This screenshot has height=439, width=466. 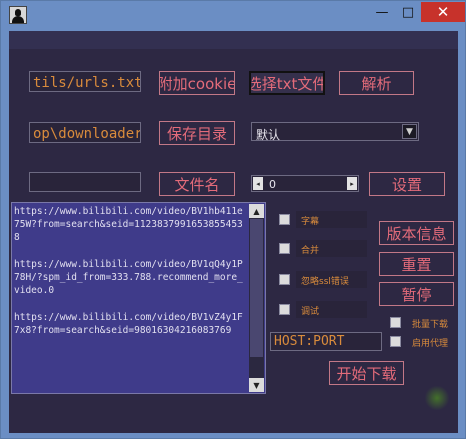 What do you see at coordinates (287, 83) in the screenshot?
I see `choose-txt-file-button: 选择txt文件` at bounding box center [287, 83].